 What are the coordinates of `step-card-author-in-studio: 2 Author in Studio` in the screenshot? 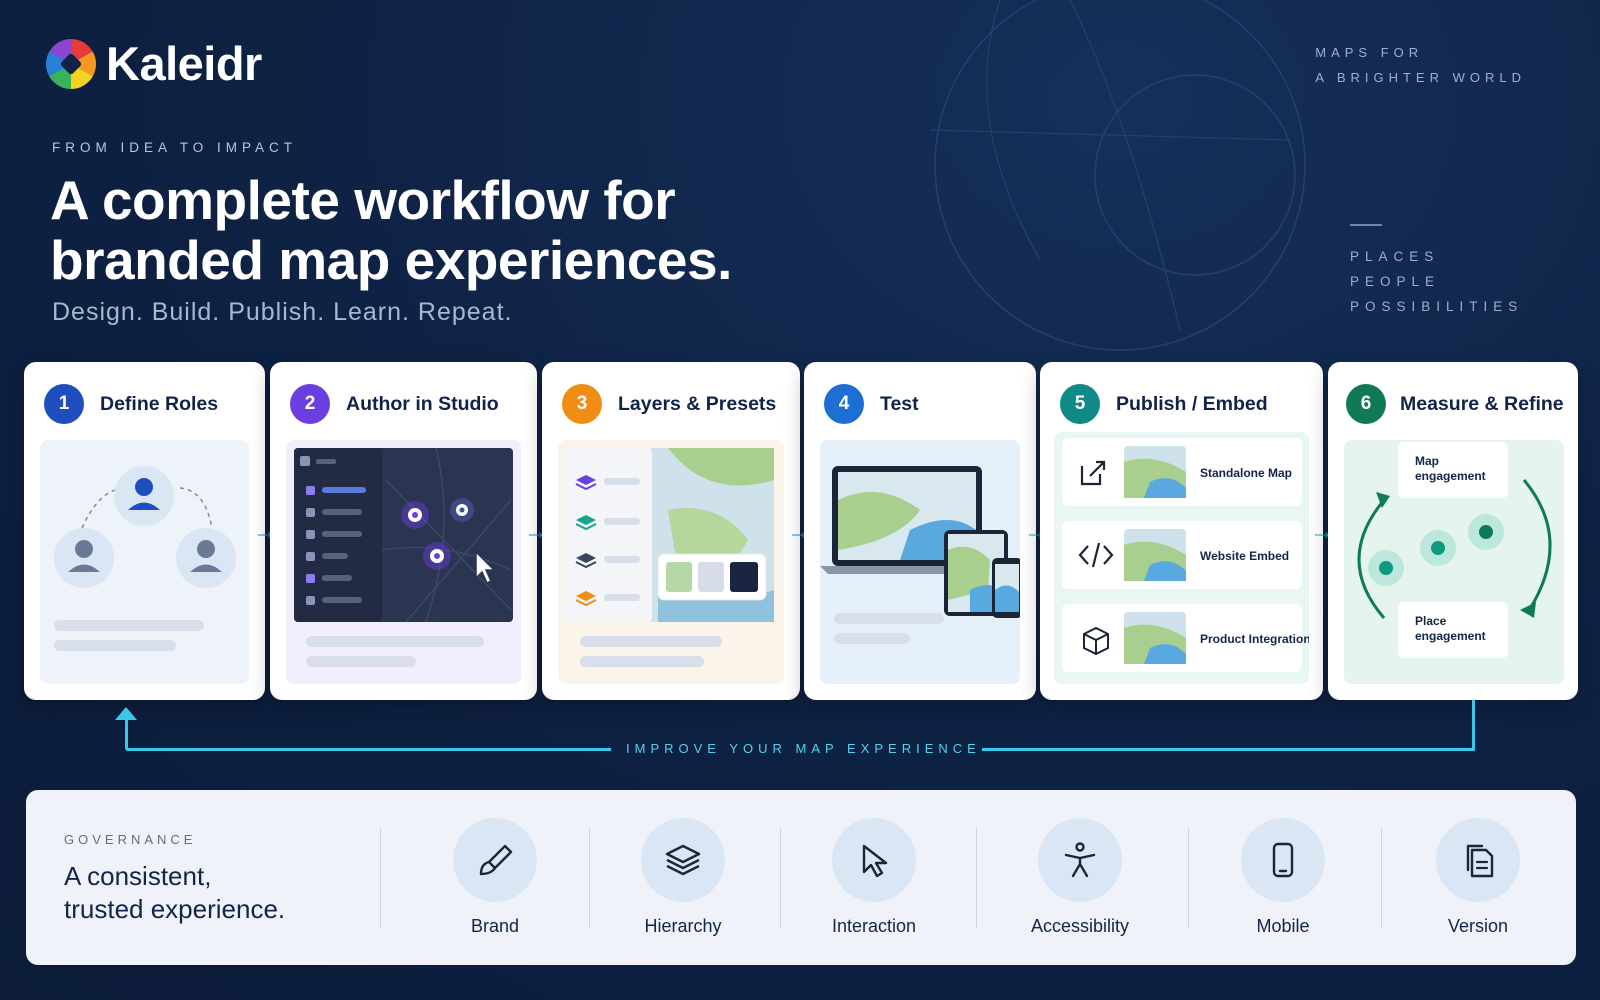 It's located at (403, 531).